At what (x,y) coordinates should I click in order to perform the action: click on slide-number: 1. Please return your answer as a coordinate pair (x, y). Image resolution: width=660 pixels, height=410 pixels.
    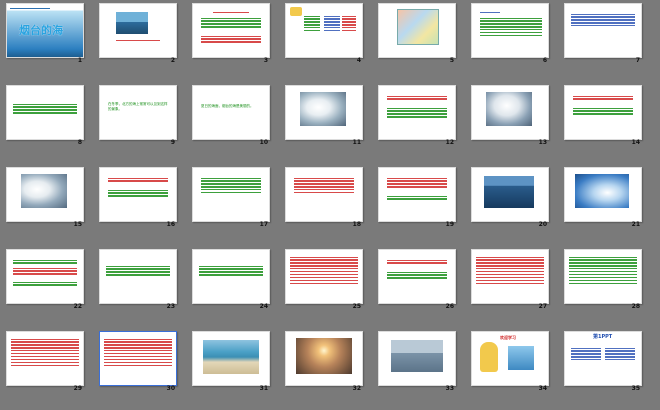
    Looking at the image, I should click on (79, 60).